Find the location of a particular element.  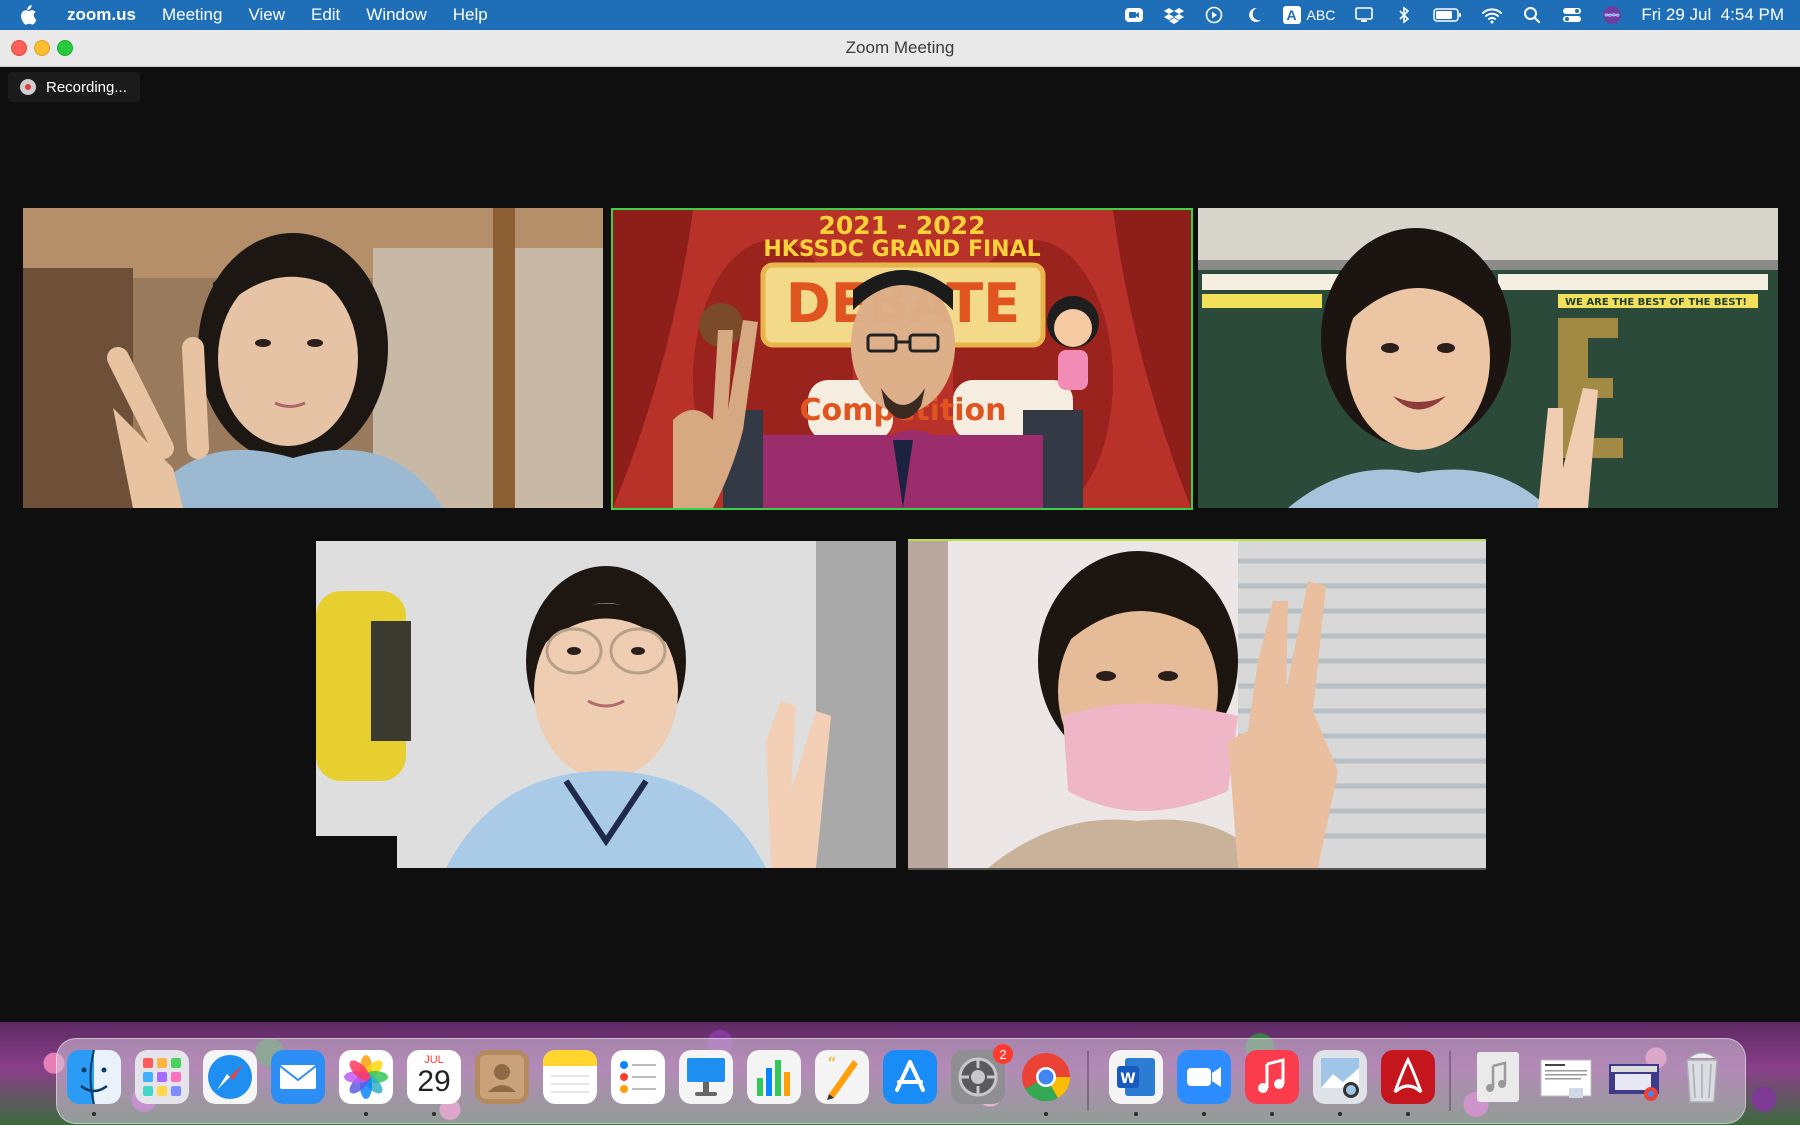

participant-4-video is located at coordinates (606, 704).